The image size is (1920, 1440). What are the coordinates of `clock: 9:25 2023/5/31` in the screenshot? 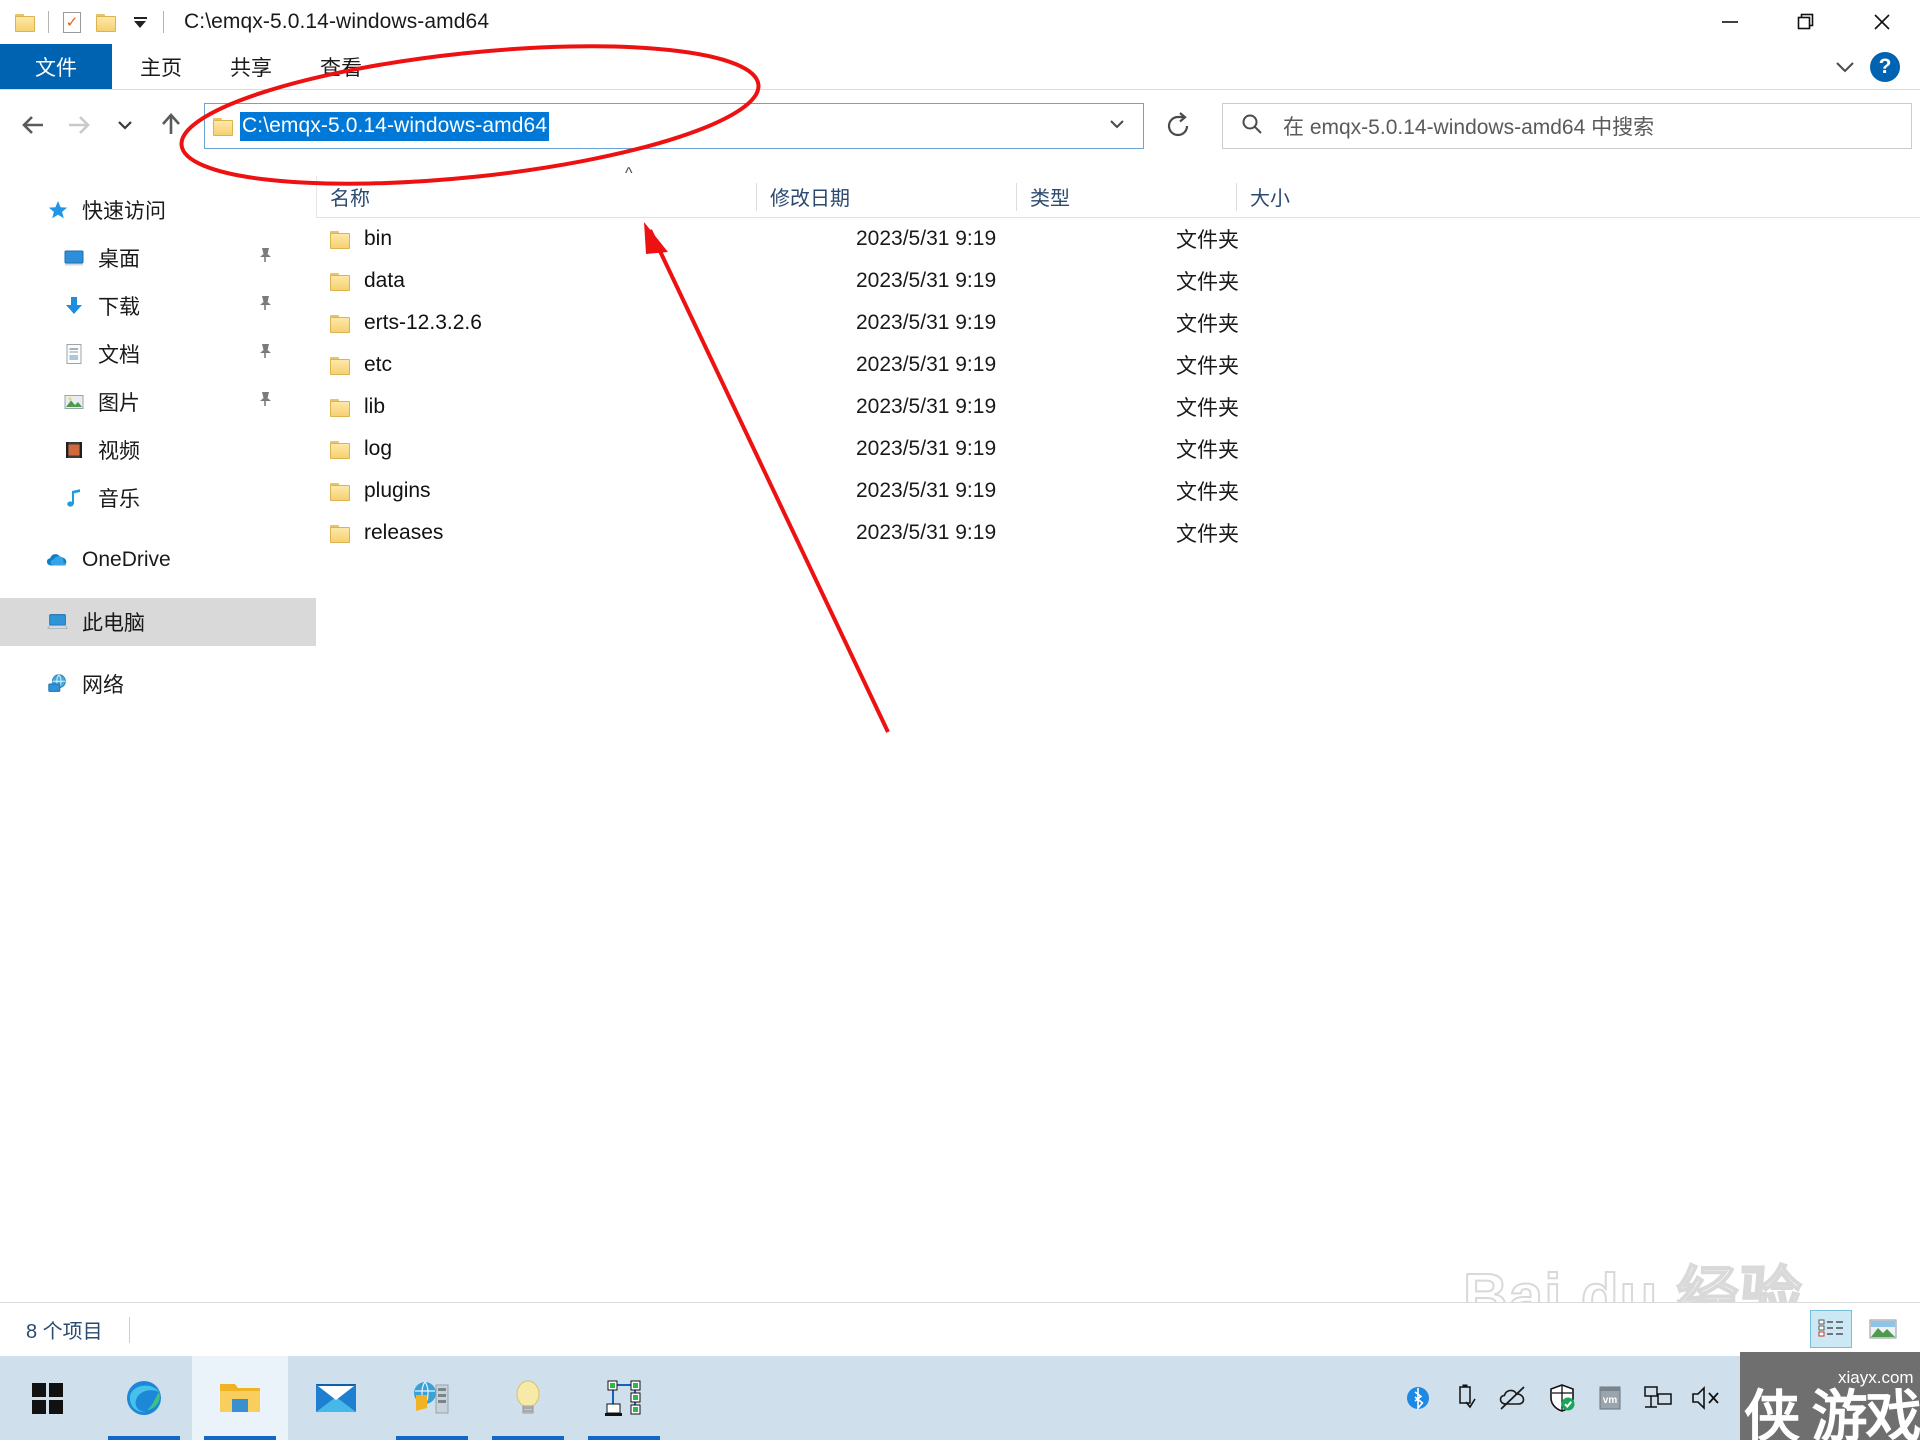 It's located at (1845, 1398).